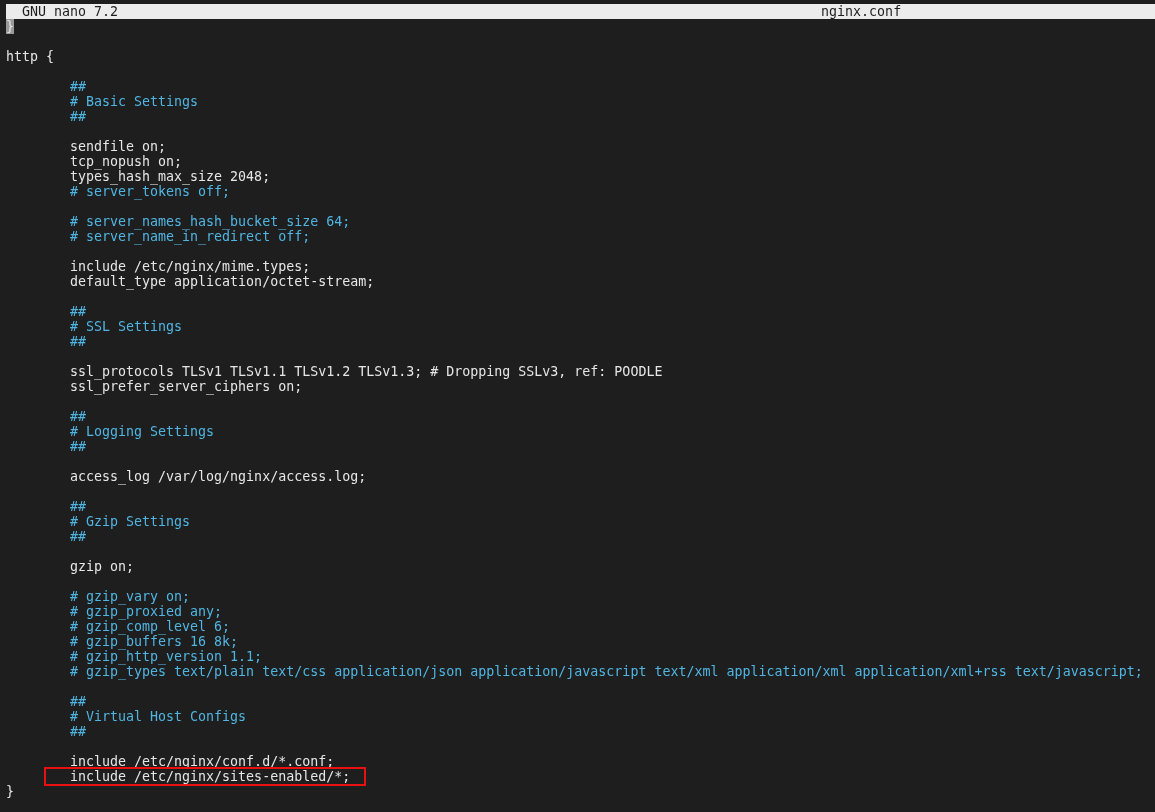 This screenshot has height=812, width=1155. I want to click on comment-line: # Logging Settings, so click(142, 431).